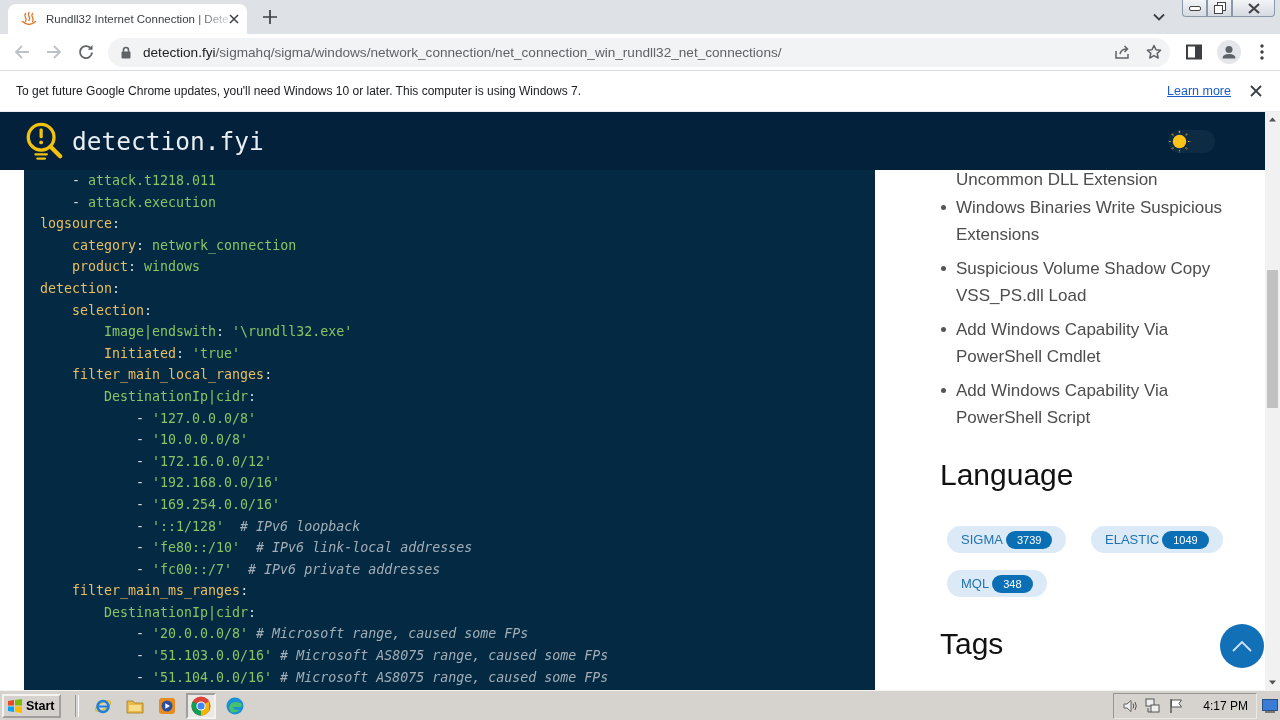 The height and width of the screenshot is (720, 1280). Describe the element at coordinates (1262, 52) in the screenshot. I see `menu-icon` at that location.